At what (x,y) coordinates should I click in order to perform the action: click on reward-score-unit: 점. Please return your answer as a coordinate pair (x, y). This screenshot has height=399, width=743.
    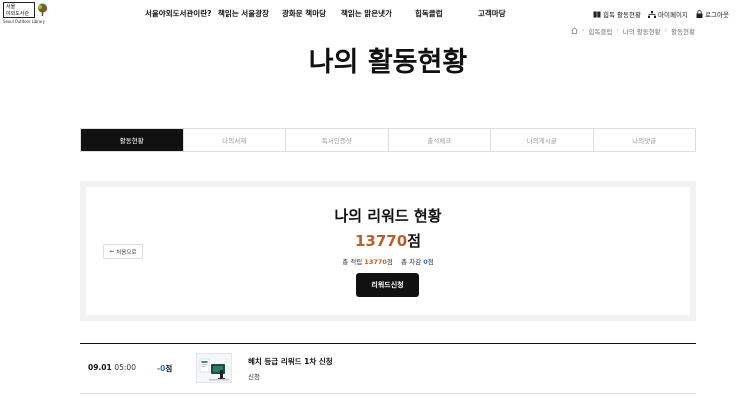
    Looking at the image, I should click on (414, 241).